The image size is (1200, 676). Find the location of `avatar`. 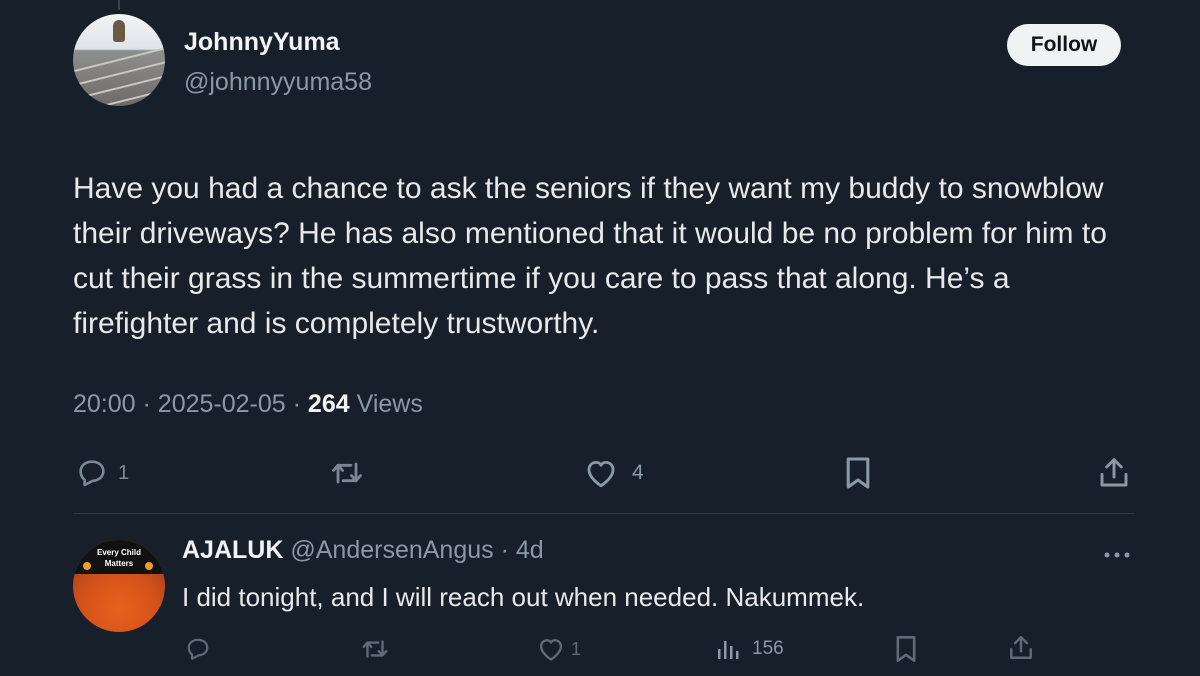

avatar is located at coordinates (119, 60).